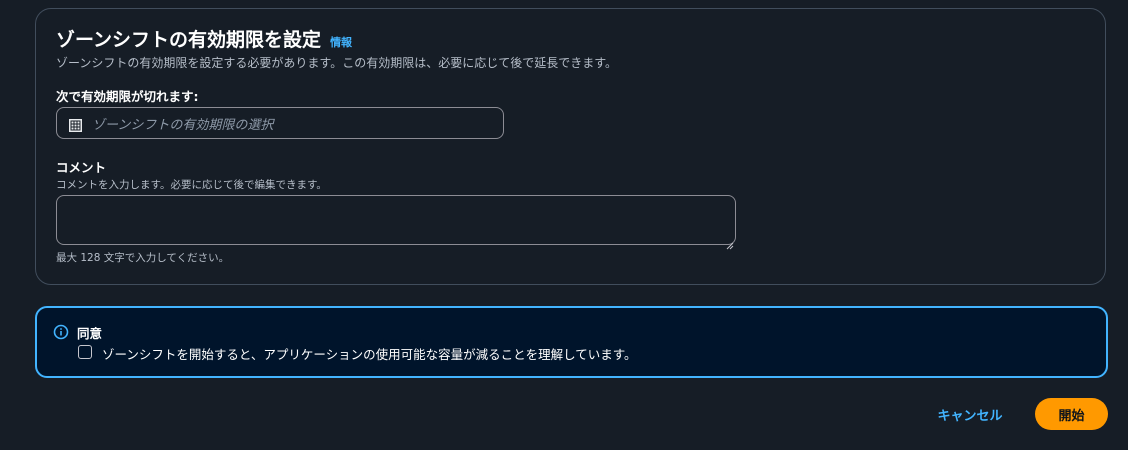 The height and width of the screenshot is (450, 1128). Describe the element at coordinates (183, 125) in the screenshot. I see `expiry-placeholder: ゾーンシフトの有効期限の選択` at that location.